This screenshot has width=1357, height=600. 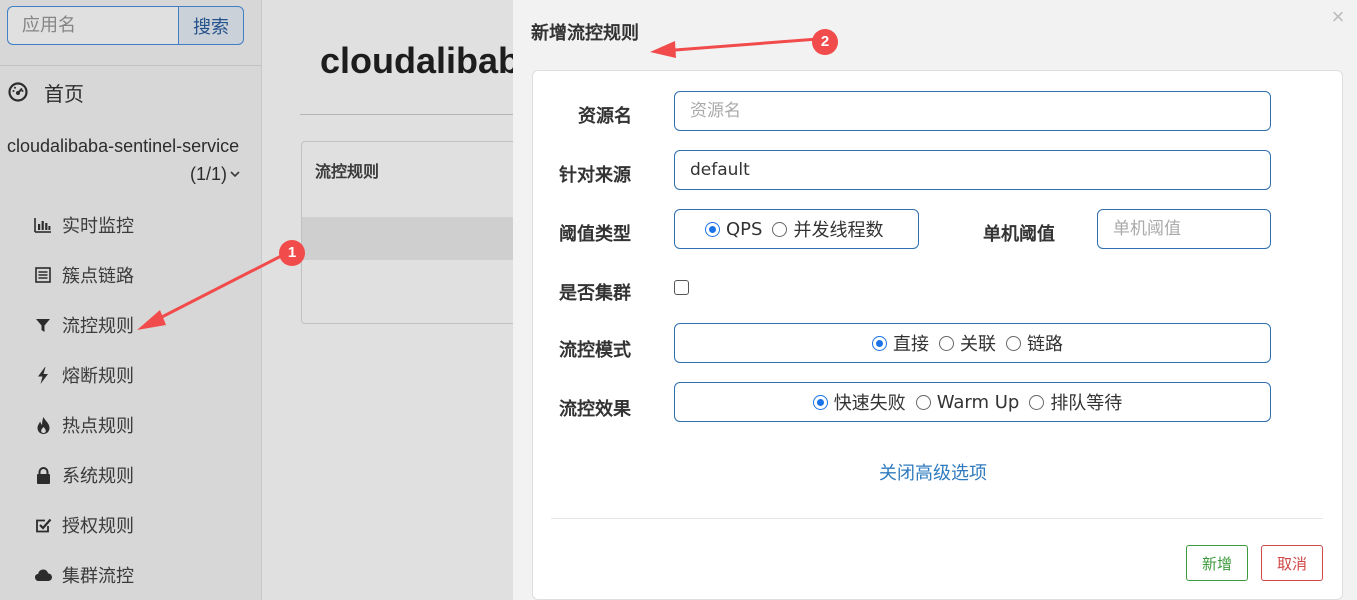 What do you see at coordinates (1019, 234) in the screenshot?
I see `single-threshold-label: 单机阈值` at bounding box center [1019, 234].